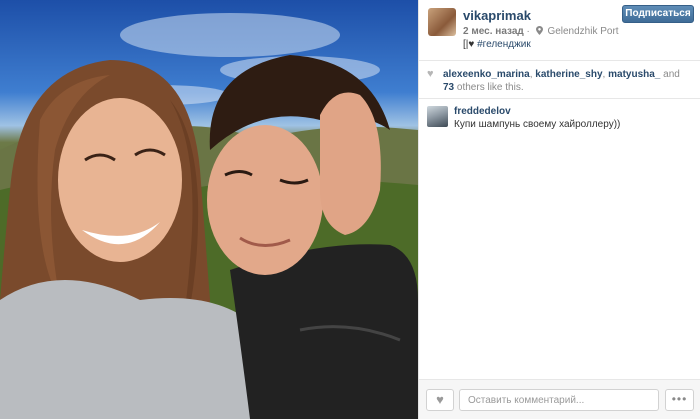  What do you see at coordinates (493, 31) in the screenshot?
I see `post-time: 2 мес. назад` at bounding box center [493, 31].